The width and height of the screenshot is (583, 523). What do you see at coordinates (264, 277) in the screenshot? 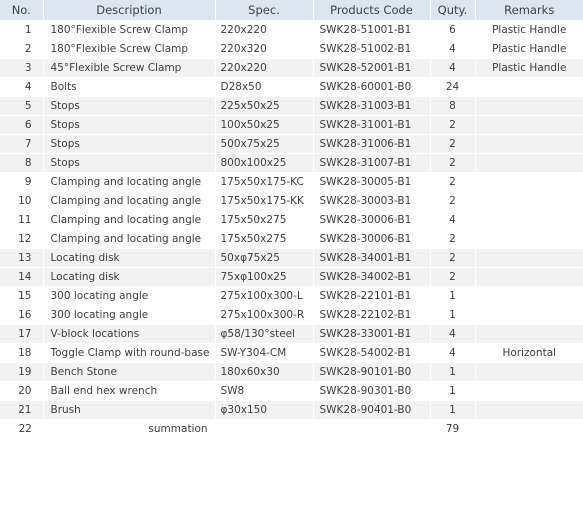
I see `cell-spec: 75xφ100x25` at bounding box center [264, 277].